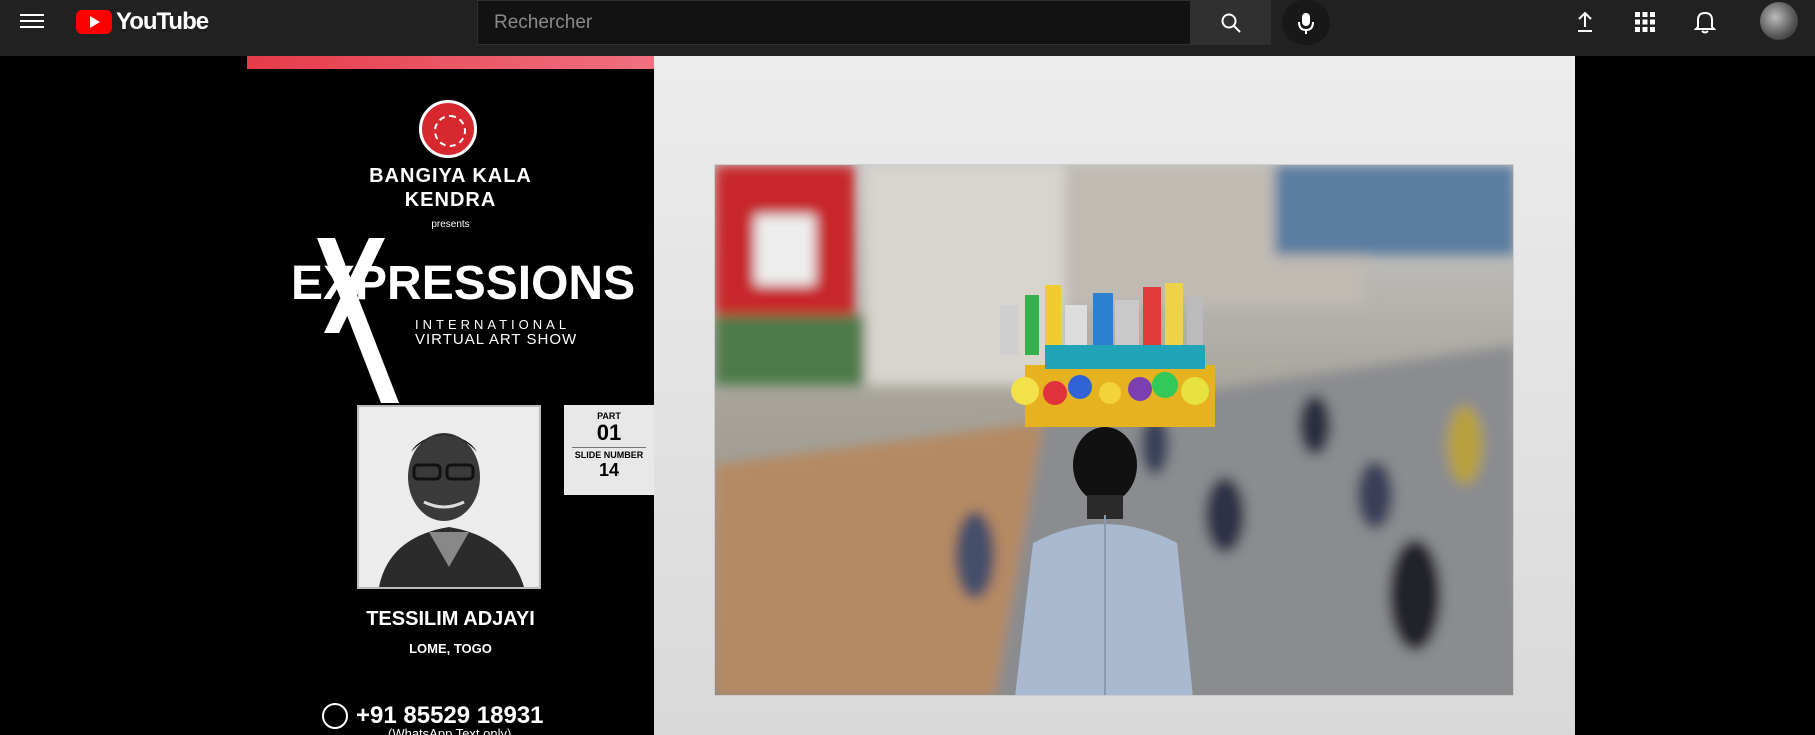 Image resolution: width=1815 pixels, height=735 pixels. What do you see at coordinates (162, 21) in the screenshot?
I see `youtube-logo-text: YouTube` at bounding box center [162, 21].